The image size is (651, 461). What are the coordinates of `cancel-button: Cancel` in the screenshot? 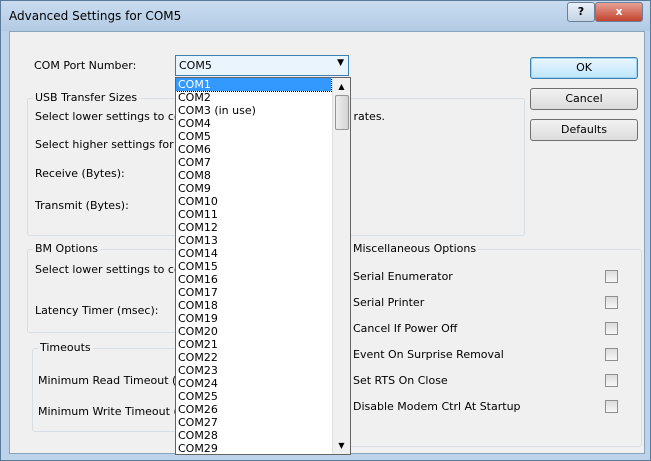 It's located at (584, 99).